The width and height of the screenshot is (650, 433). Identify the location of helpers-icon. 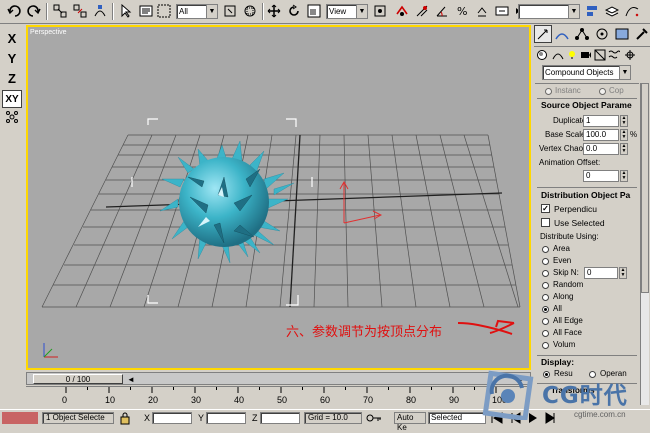
(600, 56).